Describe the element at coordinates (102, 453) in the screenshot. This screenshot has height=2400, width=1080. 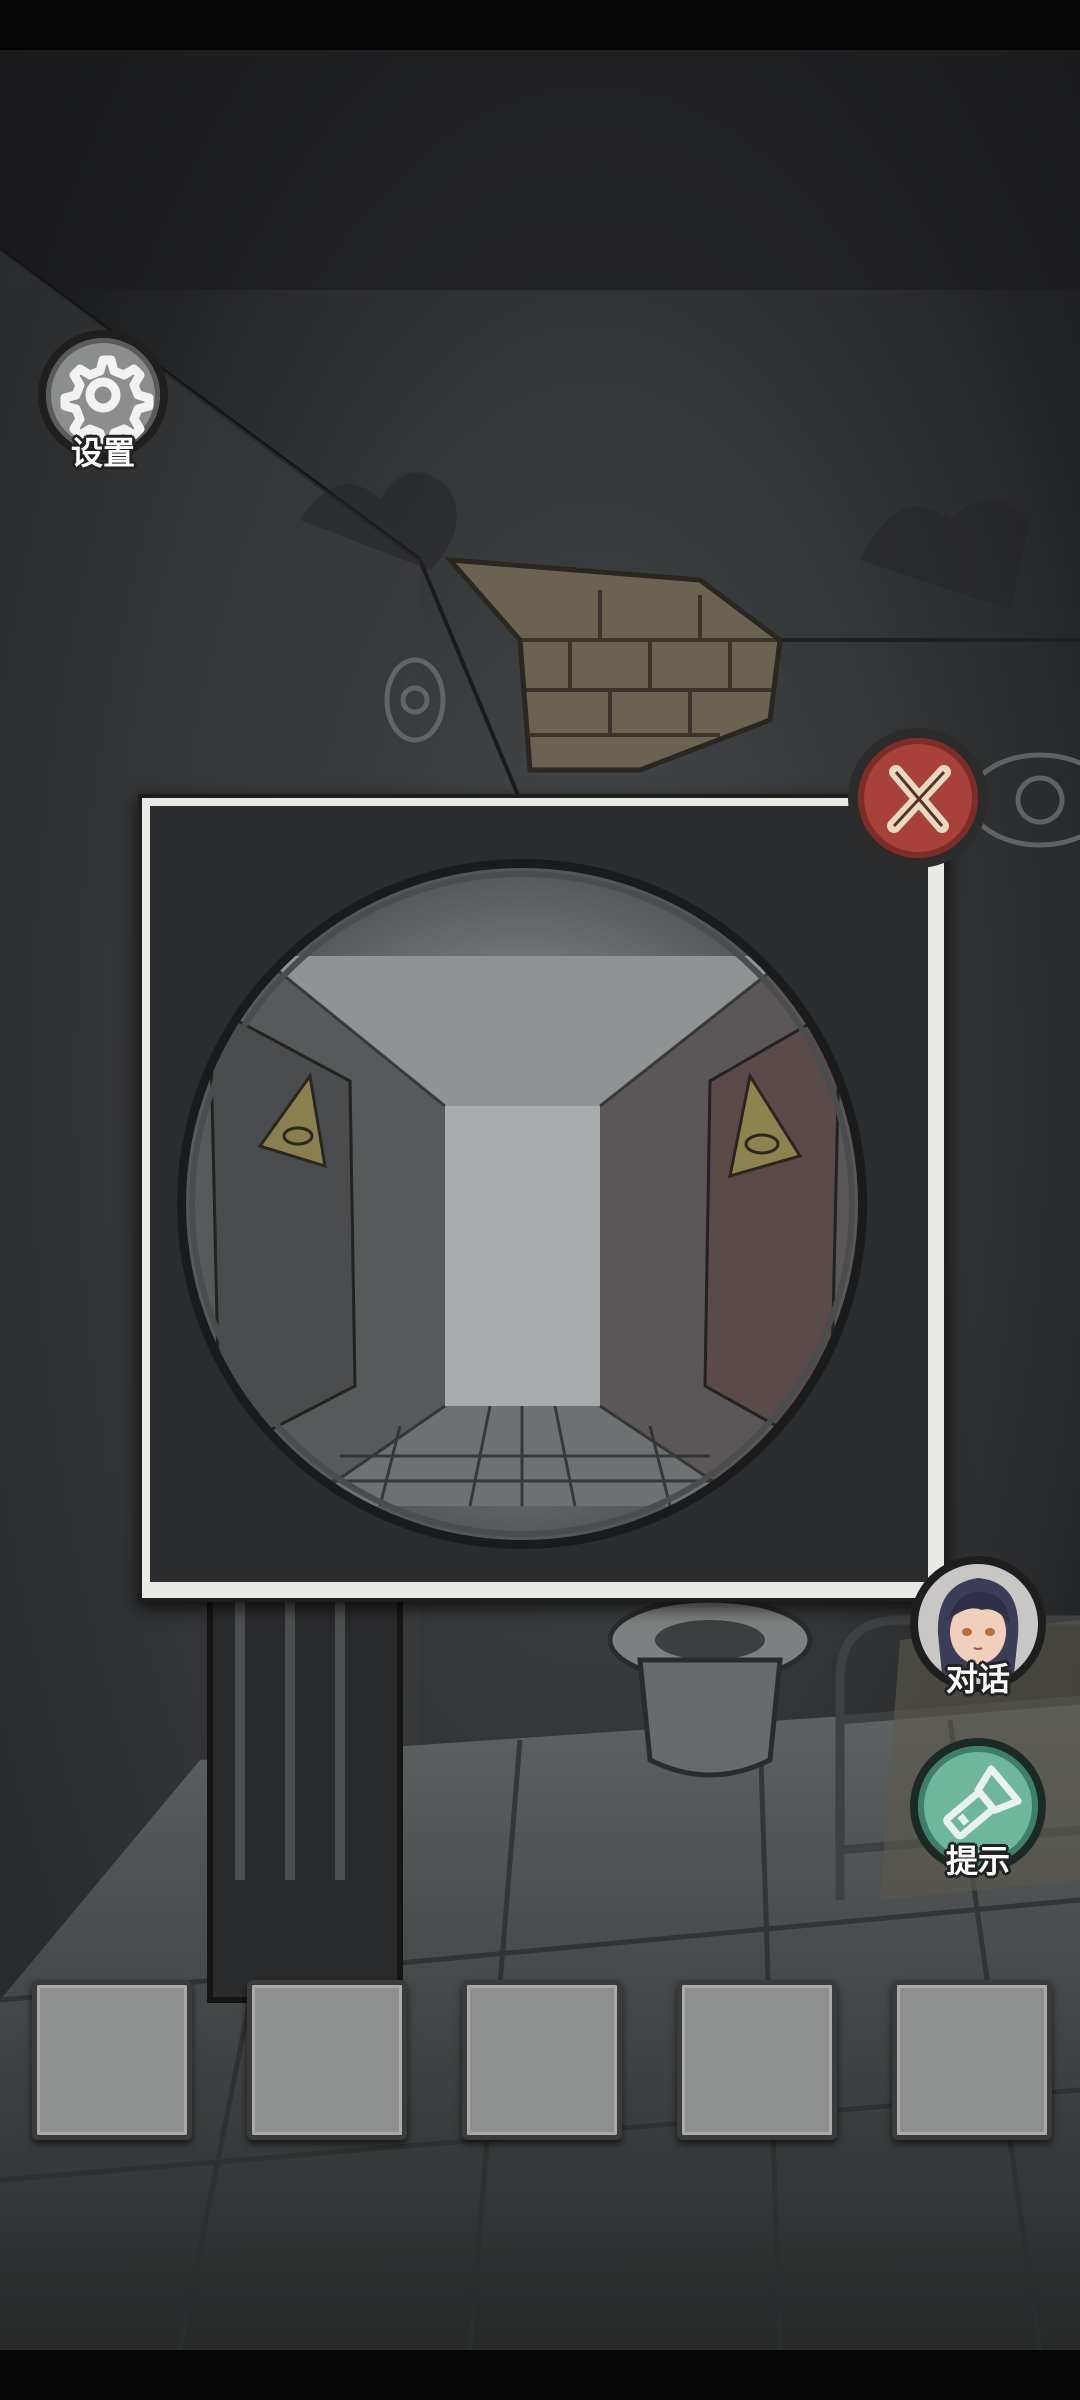
I see `settings-label: 设置` at that location.